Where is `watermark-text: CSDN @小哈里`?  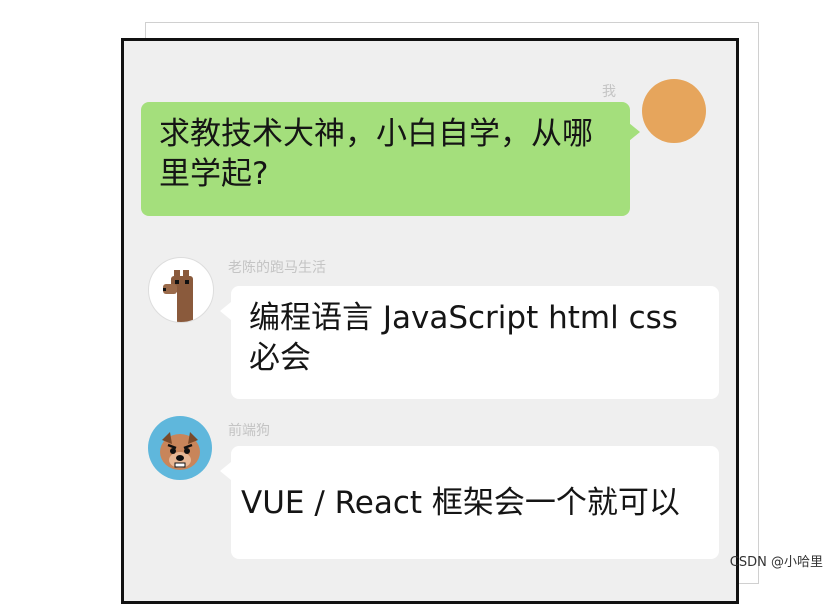 watermark-text: CSDN @小哈里 is located at coordinates (776, 562).